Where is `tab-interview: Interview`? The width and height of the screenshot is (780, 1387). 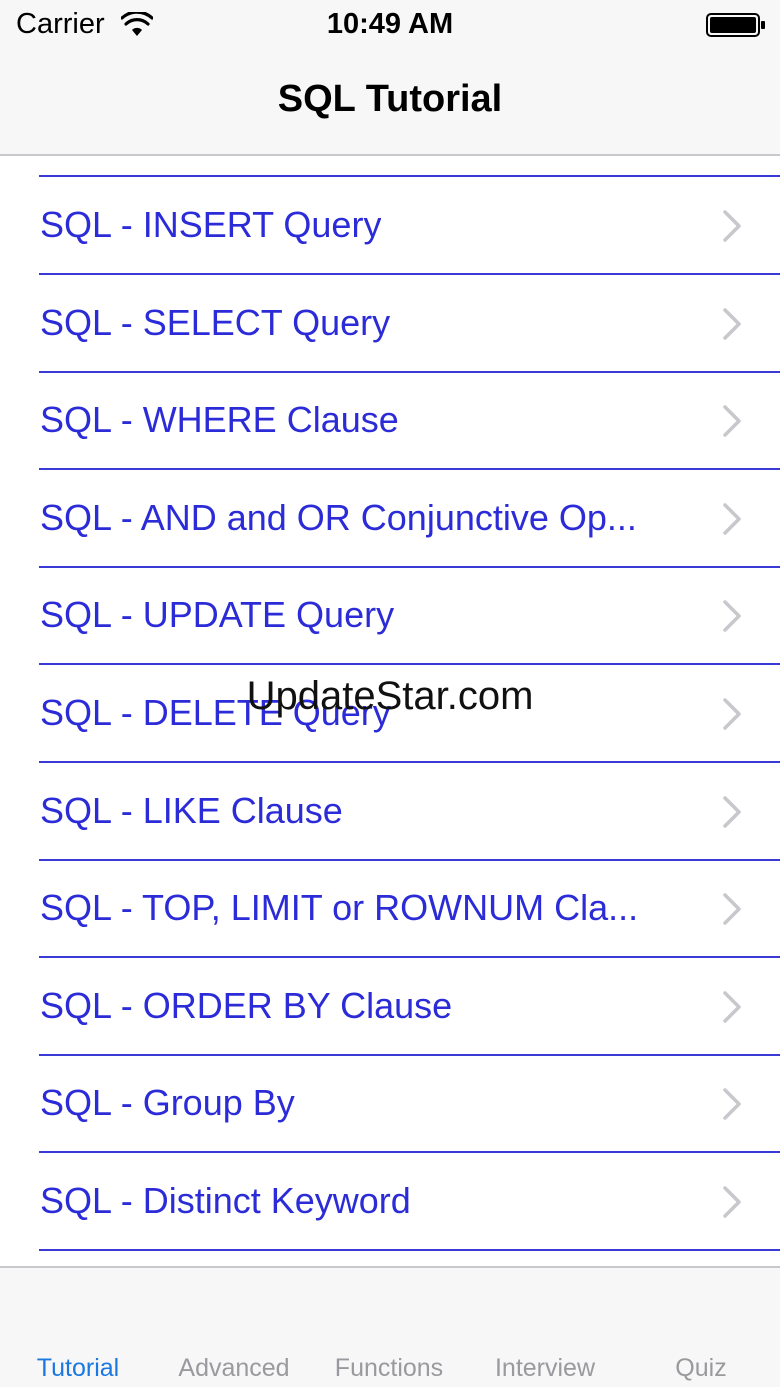 tab-interview: Interview is located at coordinates (545, 1368).